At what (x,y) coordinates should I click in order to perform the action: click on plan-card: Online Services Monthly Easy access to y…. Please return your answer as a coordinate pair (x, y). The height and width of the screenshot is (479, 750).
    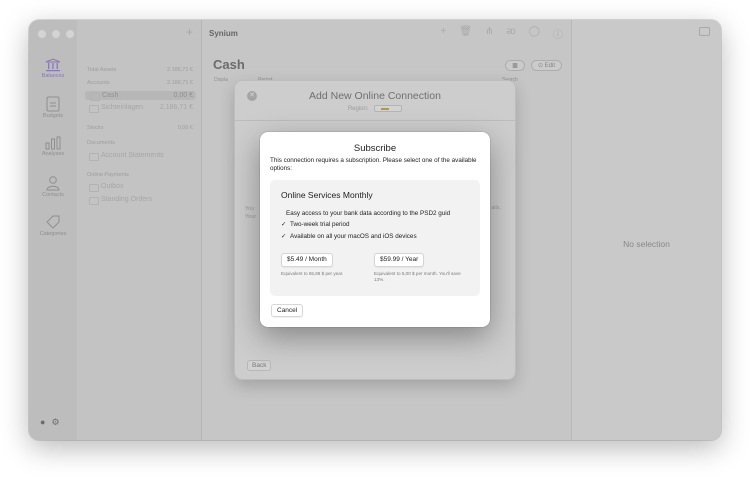
    Looking at the image, I should click on (375, 238).